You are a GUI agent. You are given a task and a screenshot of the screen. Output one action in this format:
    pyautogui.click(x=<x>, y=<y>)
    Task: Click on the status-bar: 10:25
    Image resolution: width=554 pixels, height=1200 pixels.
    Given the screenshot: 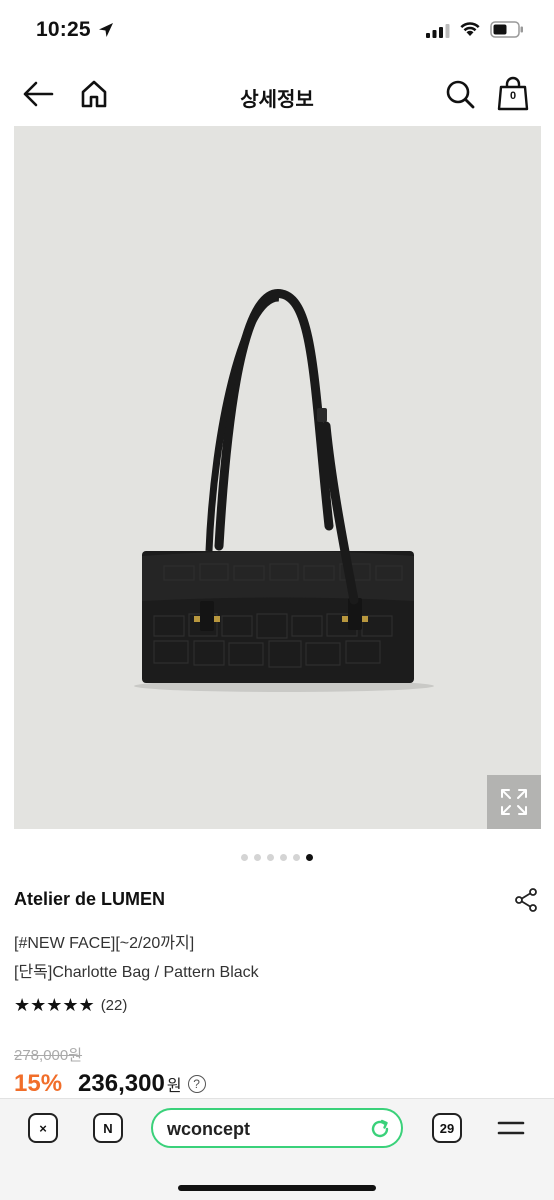 What is the action you would take?
    pyautogui.click(x=277, y=31)
    